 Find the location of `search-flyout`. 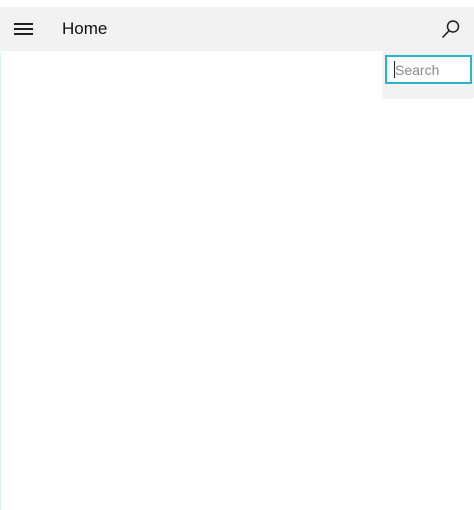

search-flyout is located at coordinates (428, 74).